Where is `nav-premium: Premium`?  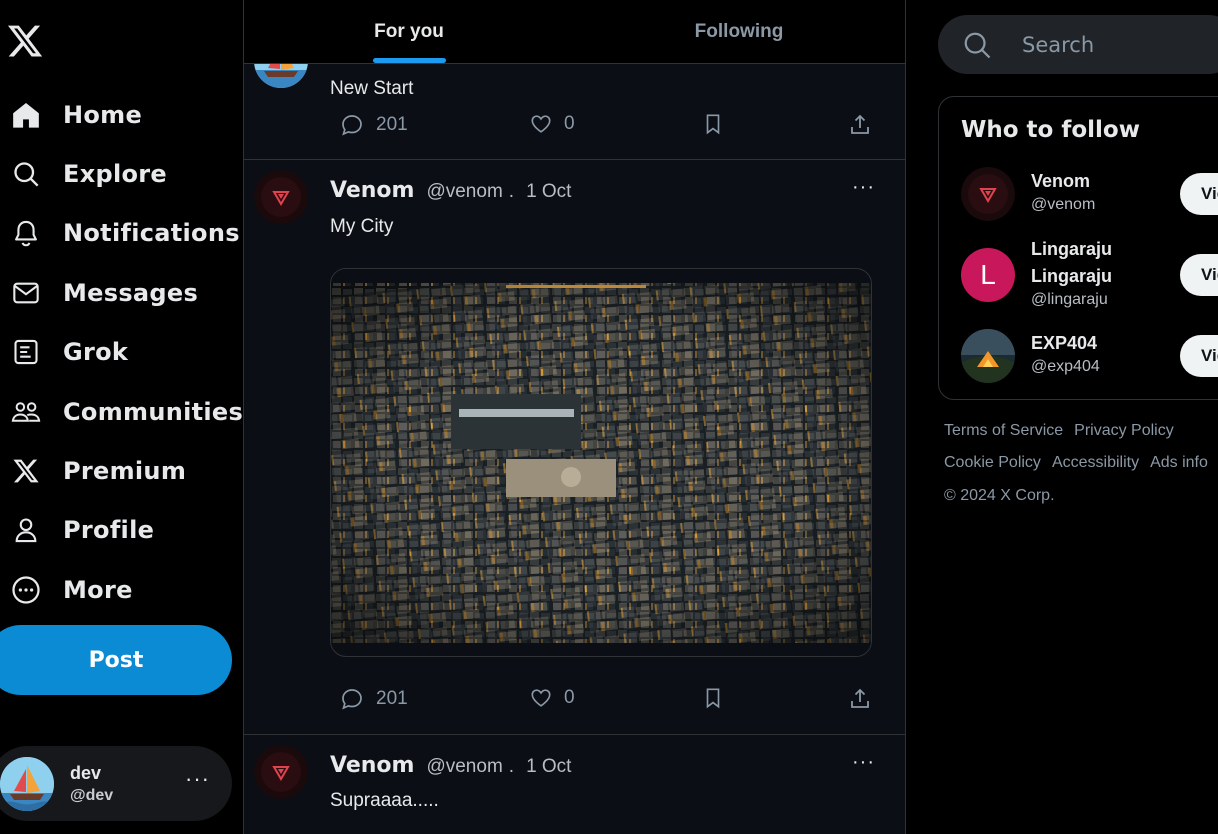
nav-premium: Premium is located at coordinates (93, 471).